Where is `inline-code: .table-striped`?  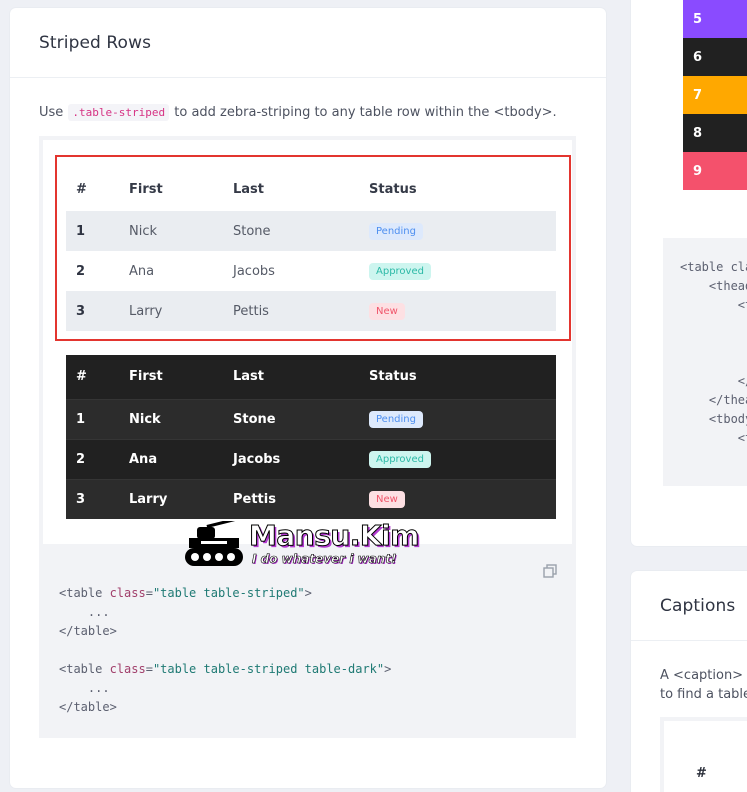 inline-code: .table-striped is located at coordinates (119, 112).